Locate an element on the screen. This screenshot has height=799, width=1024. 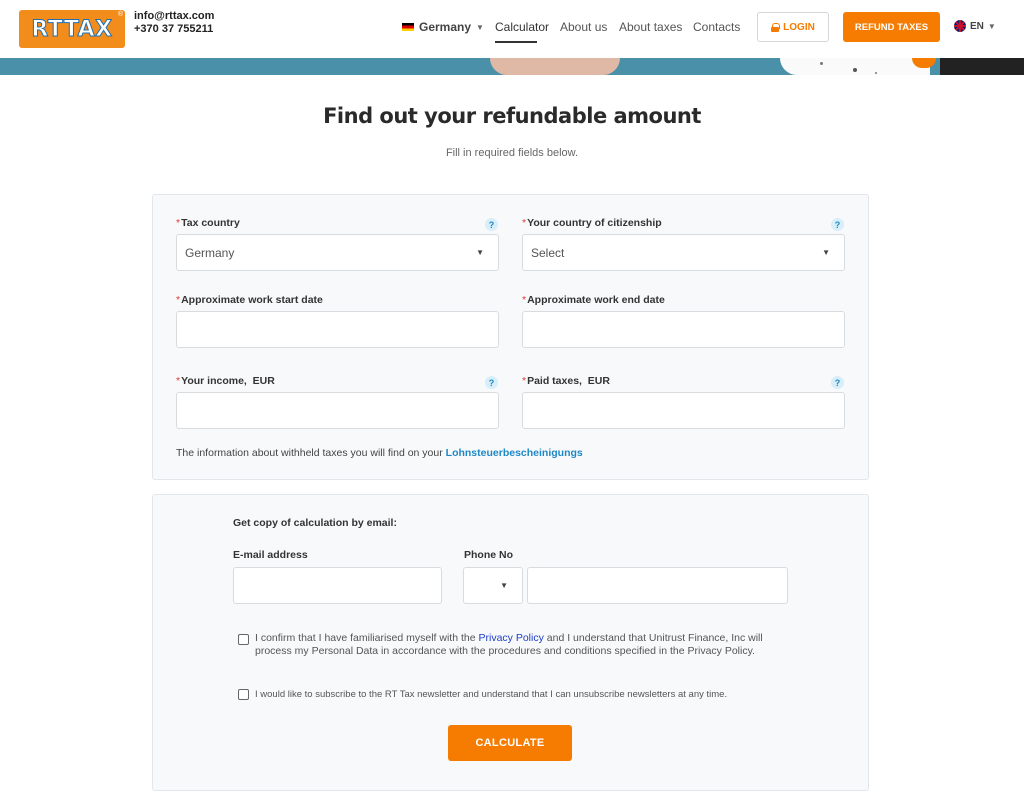
lohnsteuer-link: Lohnsteuerbescheinigungs is located at coordinates (514, 453).